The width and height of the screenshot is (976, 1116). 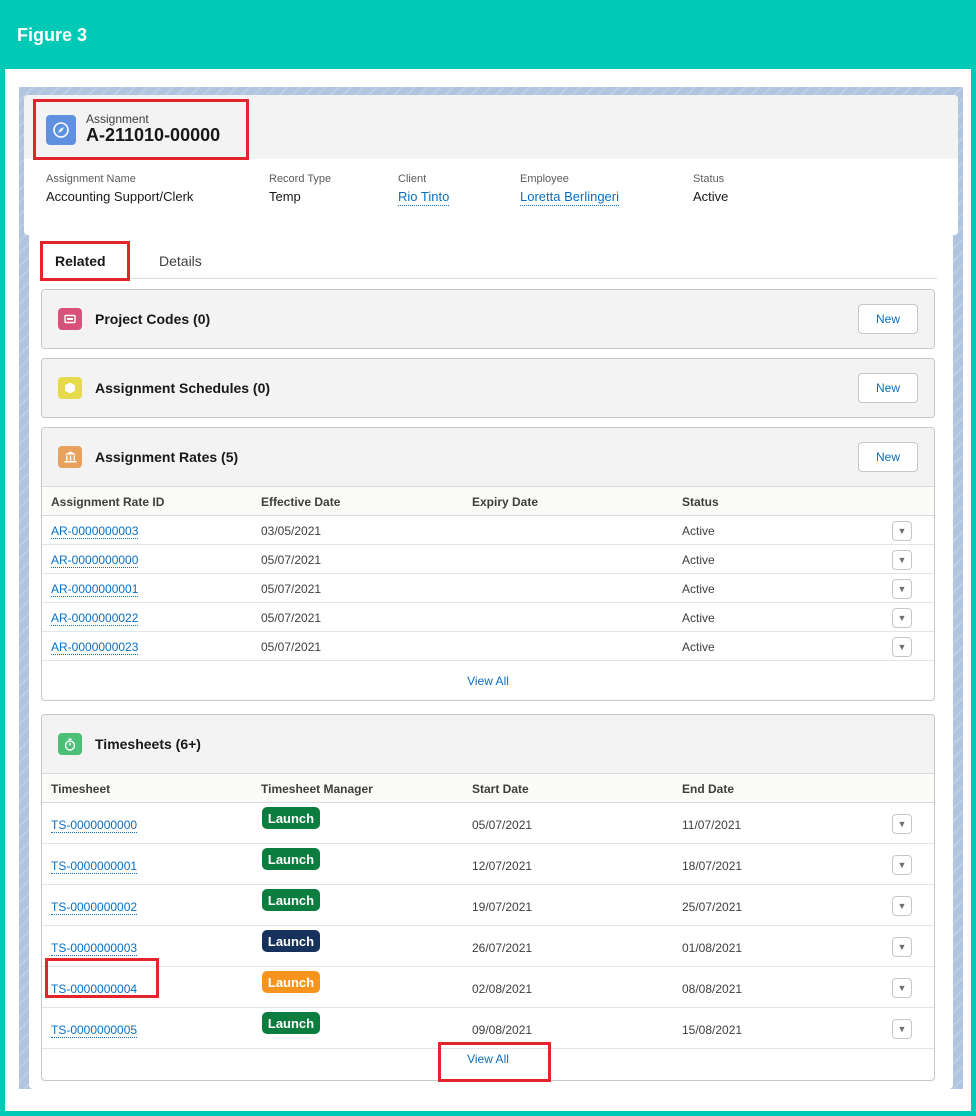 What do you see at coordinates (141, 129) in the screenshot?
I see `highlight-box-record` at bounding box center [141, 129].